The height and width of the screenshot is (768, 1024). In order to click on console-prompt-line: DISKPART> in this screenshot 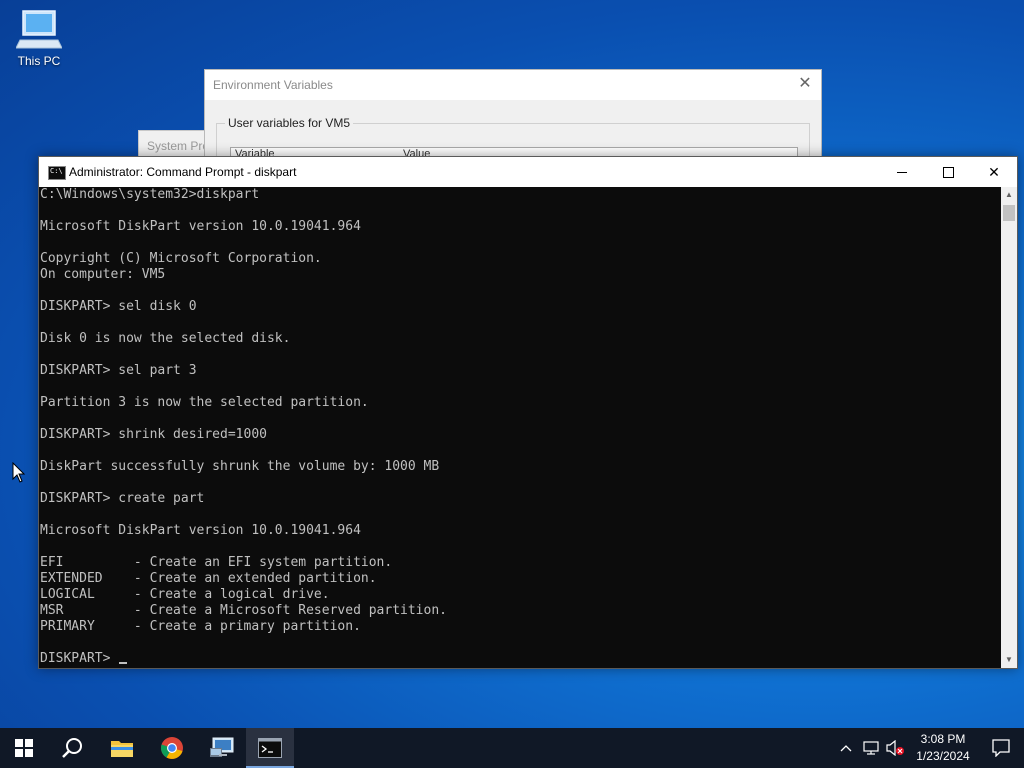, I will do `click(520, 659)`.